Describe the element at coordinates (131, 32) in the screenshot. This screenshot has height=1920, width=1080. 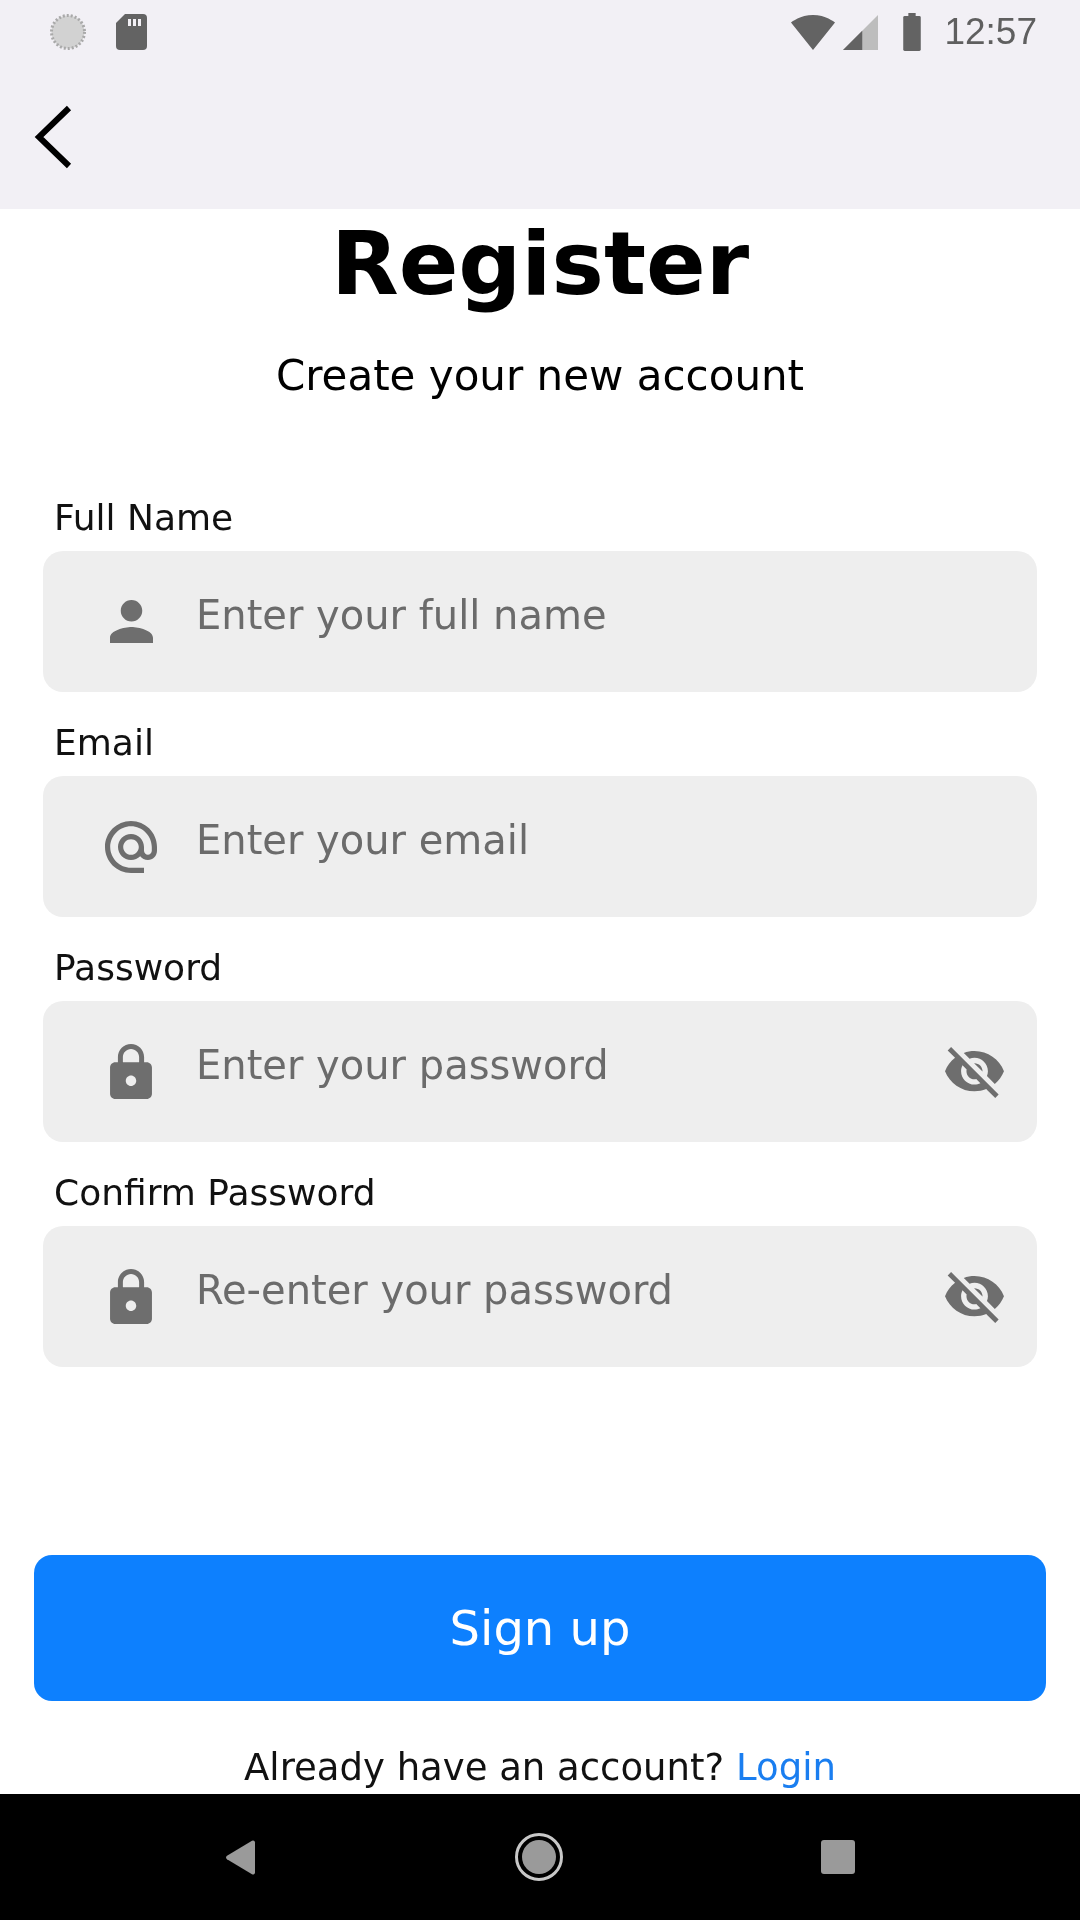
I see `sd-card-icon` at that location.